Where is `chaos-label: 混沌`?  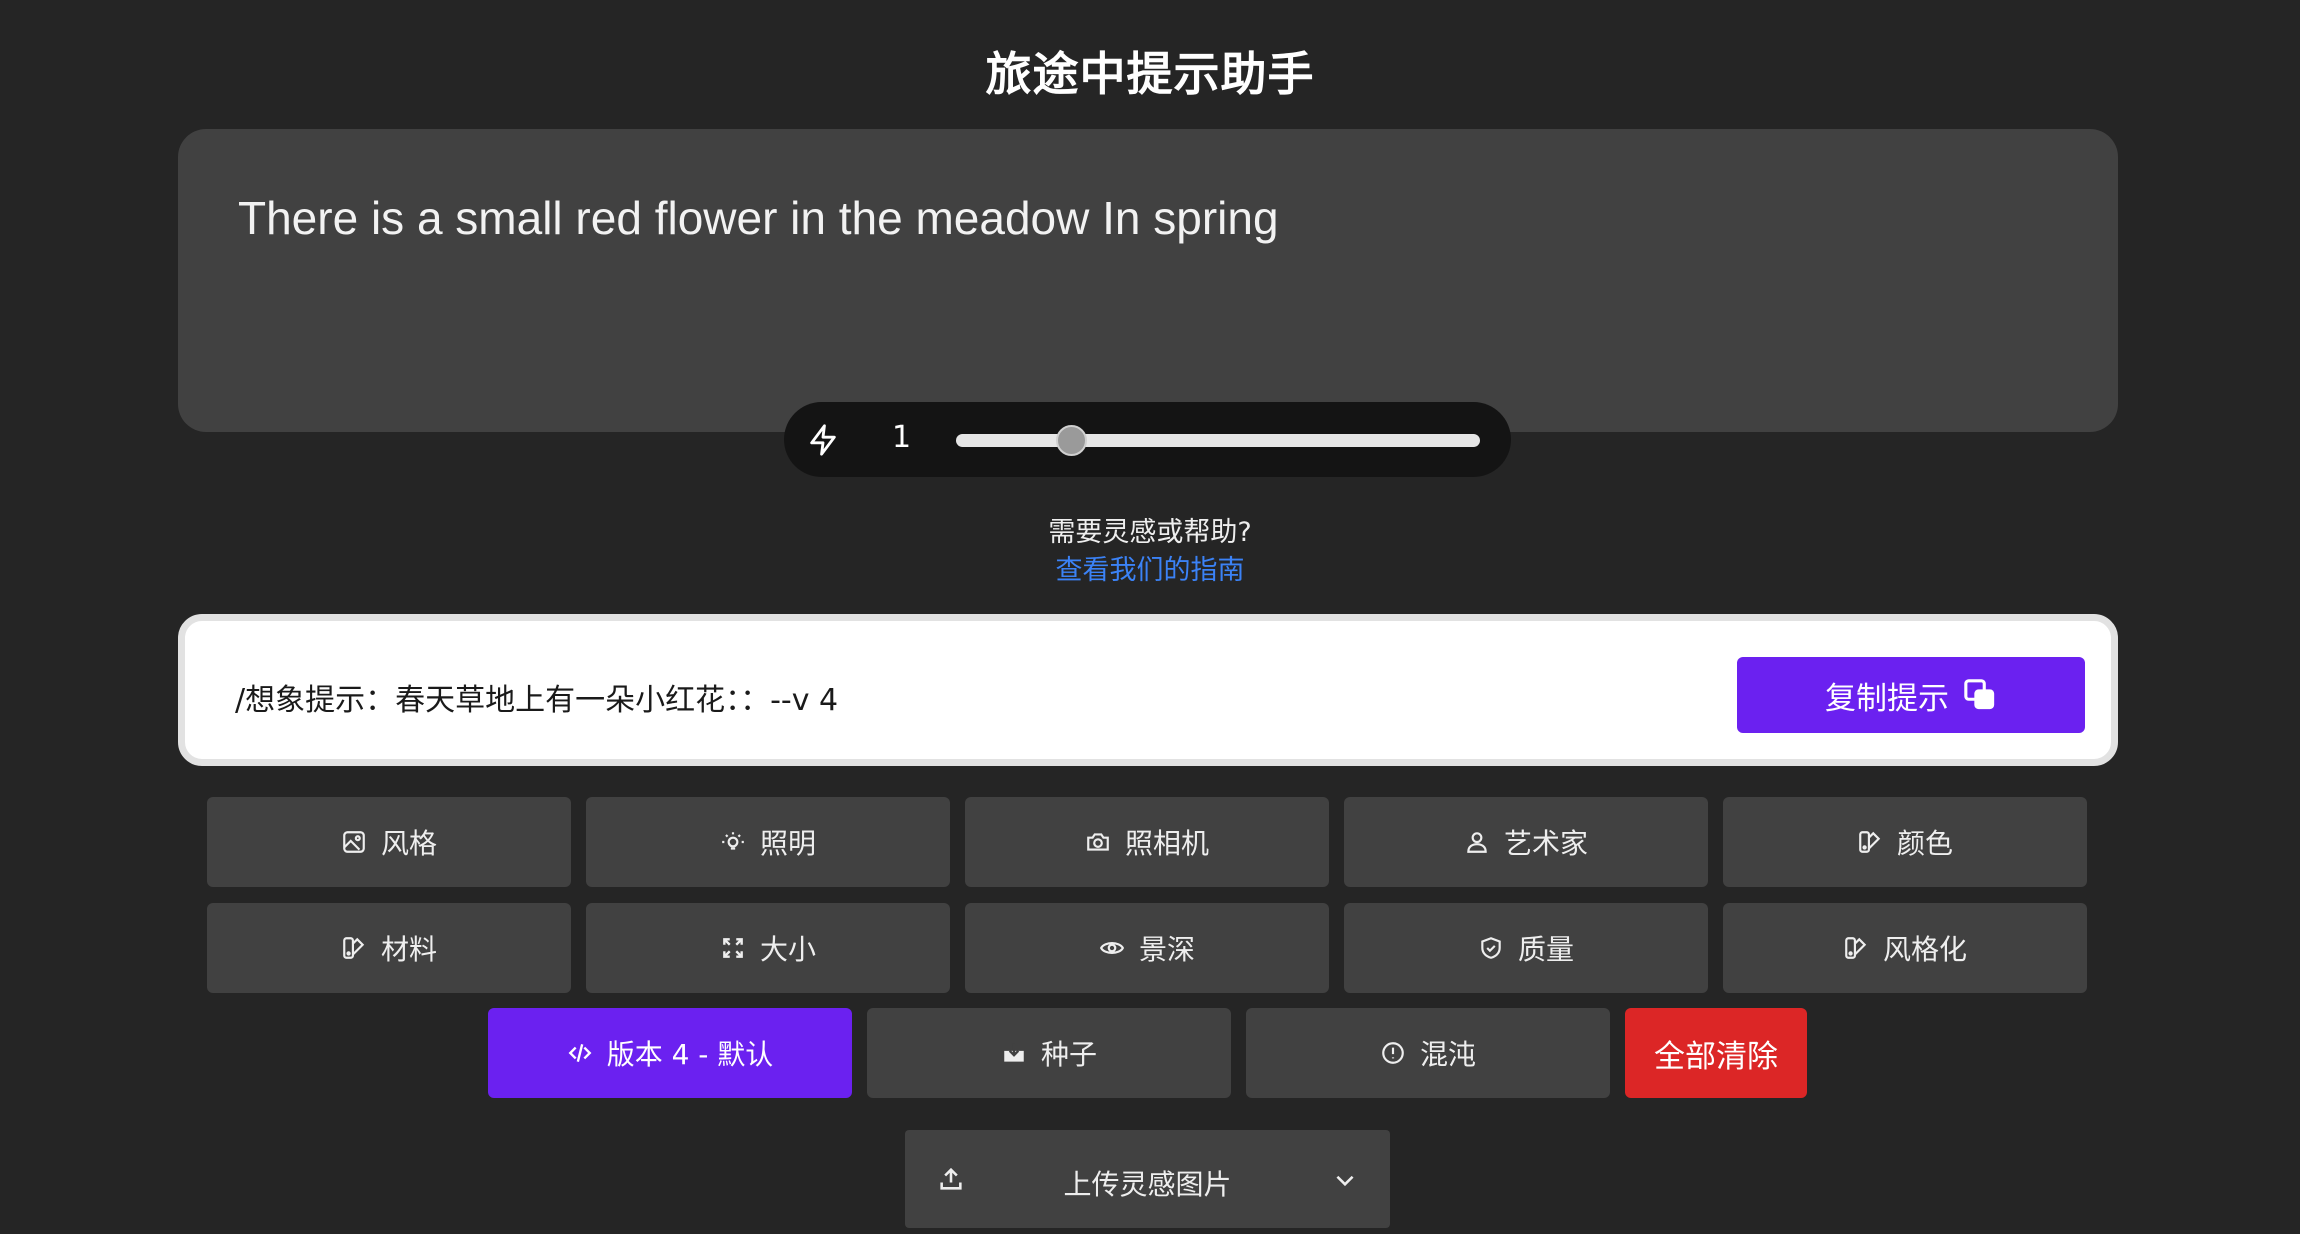
chaos-label: 混沌 is located at coordinates (1447, 1054).